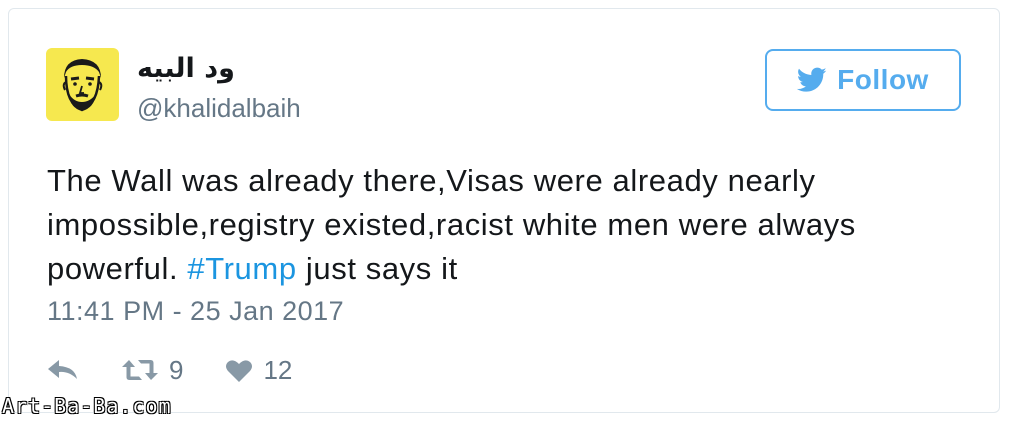 The width and height of the screenshot is (1010, 422). I want to click on follow-button: Follow, so click(863, 80).